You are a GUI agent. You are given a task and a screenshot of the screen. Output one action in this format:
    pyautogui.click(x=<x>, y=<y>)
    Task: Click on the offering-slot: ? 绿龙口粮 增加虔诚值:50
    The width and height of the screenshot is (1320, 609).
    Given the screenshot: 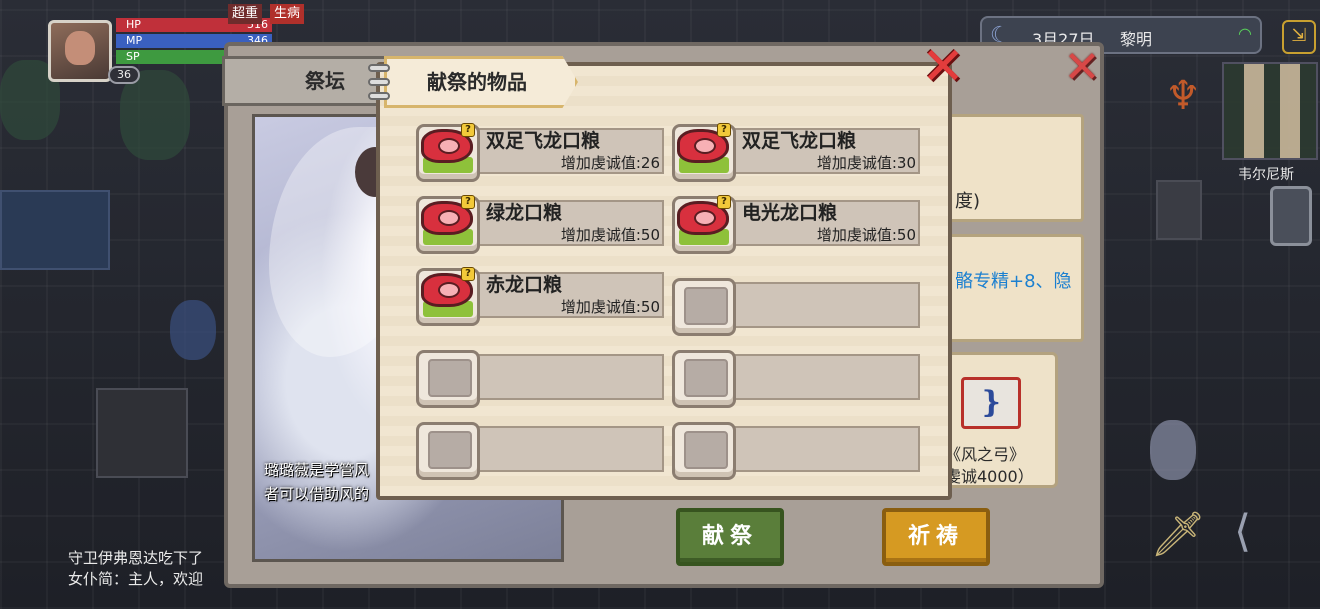 What is the action you would take?
    pyautogui.click(x=541, y=224)
    